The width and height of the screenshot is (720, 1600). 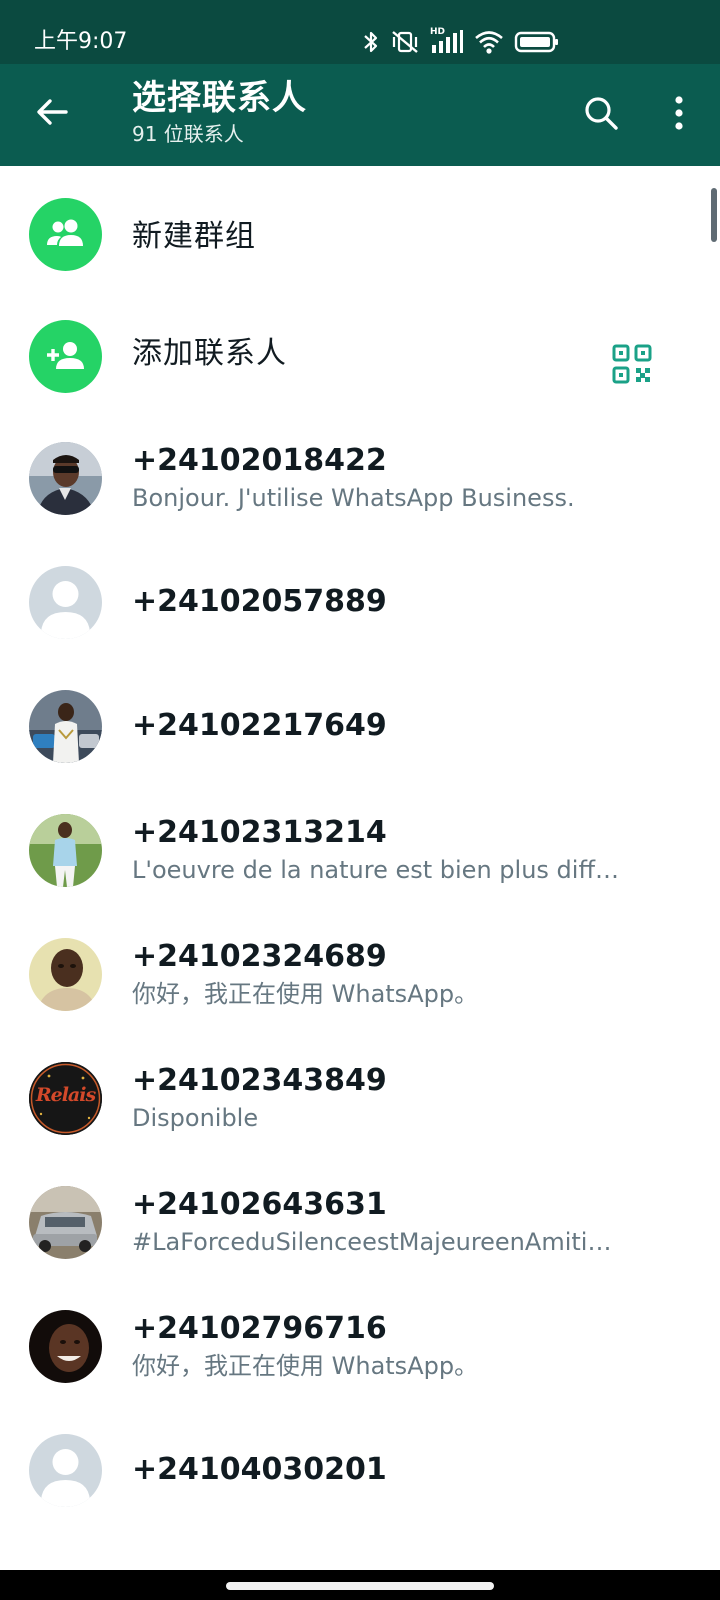 I want to click on add-person-icon, so click(x=66, y=357).